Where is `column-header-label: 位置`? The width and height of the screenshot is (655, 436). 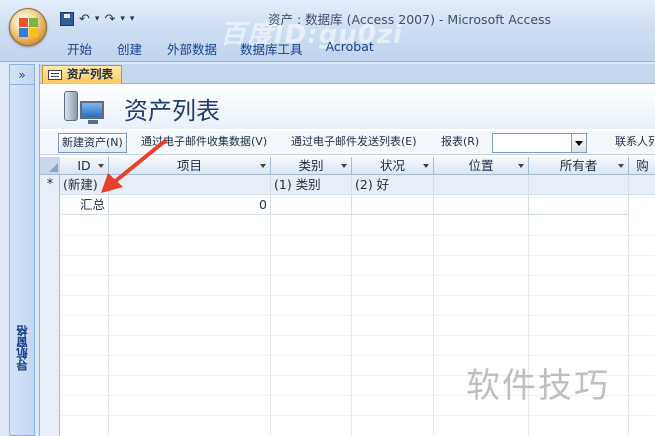
column-header-label: 位置 is located at coordinates (481, 165).